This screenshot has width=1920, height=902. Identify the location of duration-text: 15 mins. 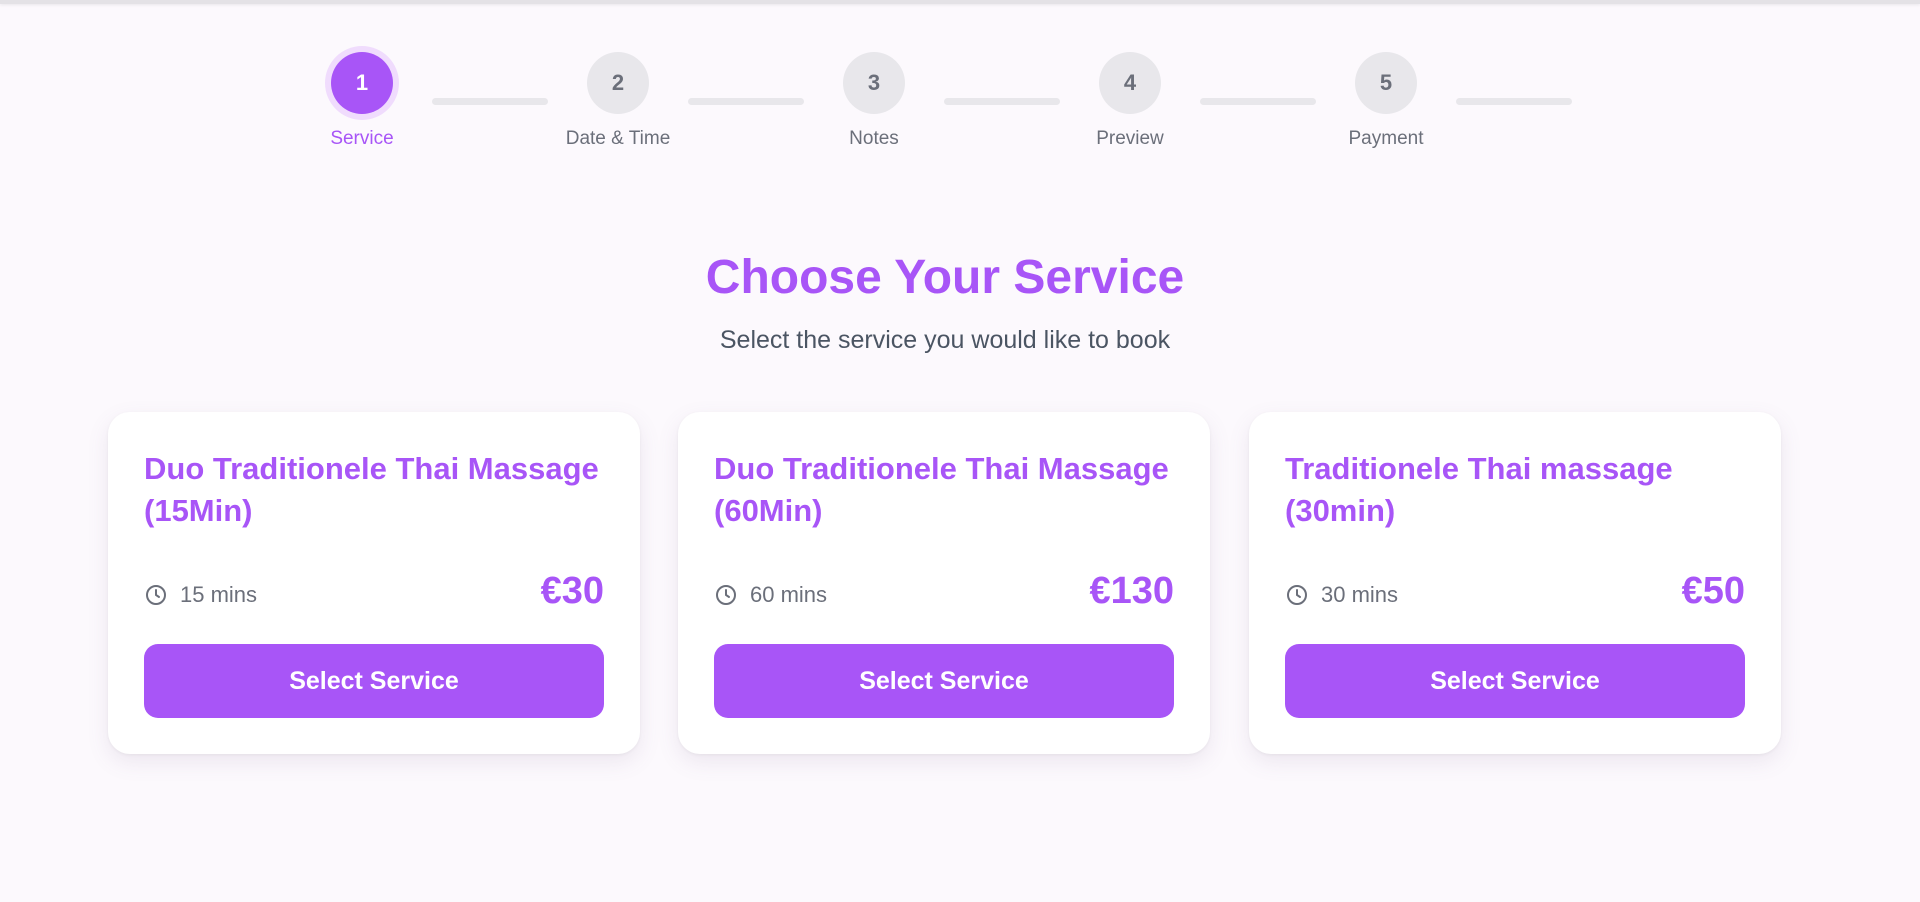
(219, 594).